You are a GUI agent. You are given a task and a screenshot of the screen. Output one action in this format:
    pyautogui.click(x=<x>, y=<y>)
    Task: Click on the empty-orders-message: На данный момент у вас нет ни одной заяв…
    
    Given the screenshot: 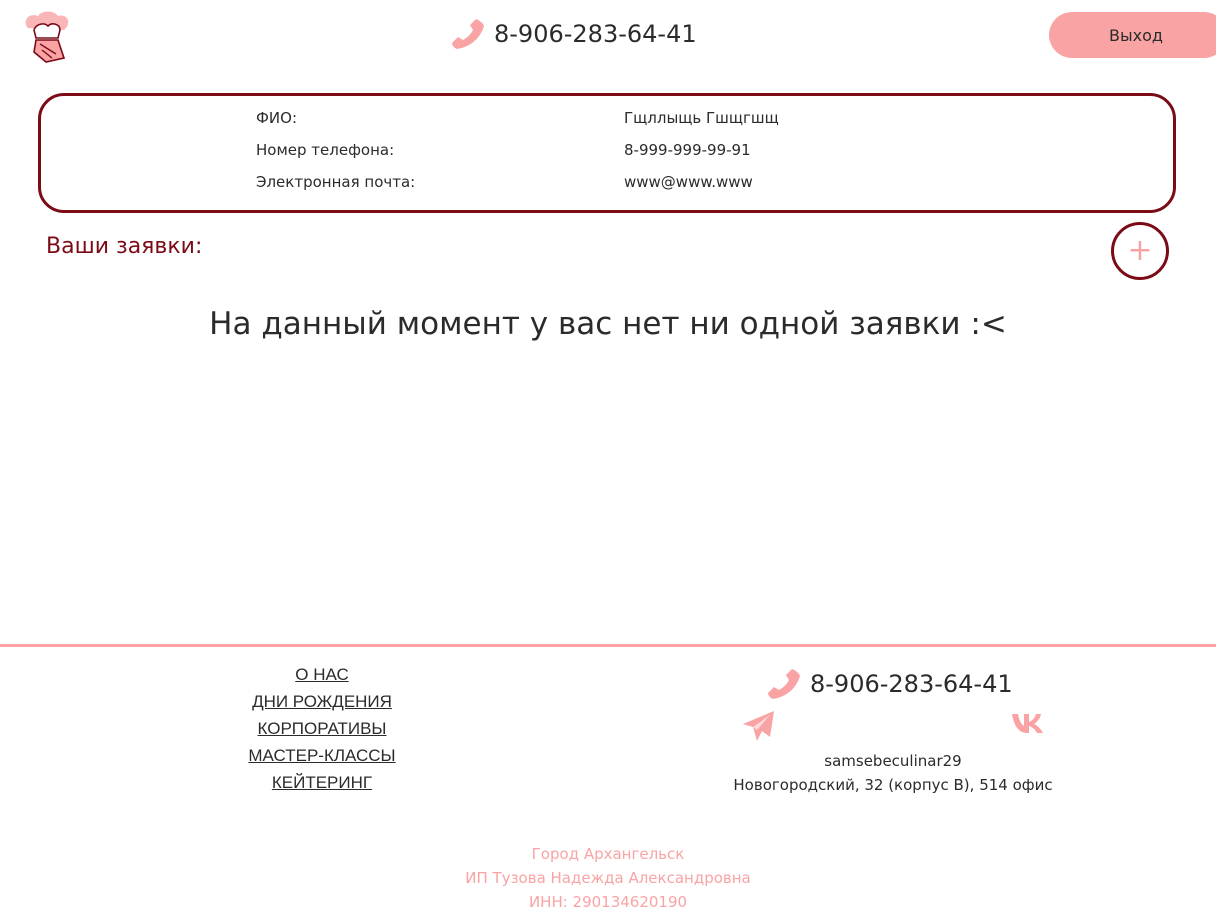 What is the action you would take?
    pyautogui.click(x=608, y=324)
    